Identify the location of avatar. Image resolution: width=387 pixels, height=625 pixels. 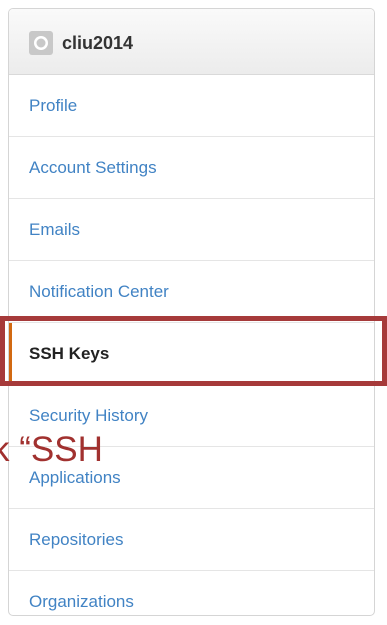
(41, 43).